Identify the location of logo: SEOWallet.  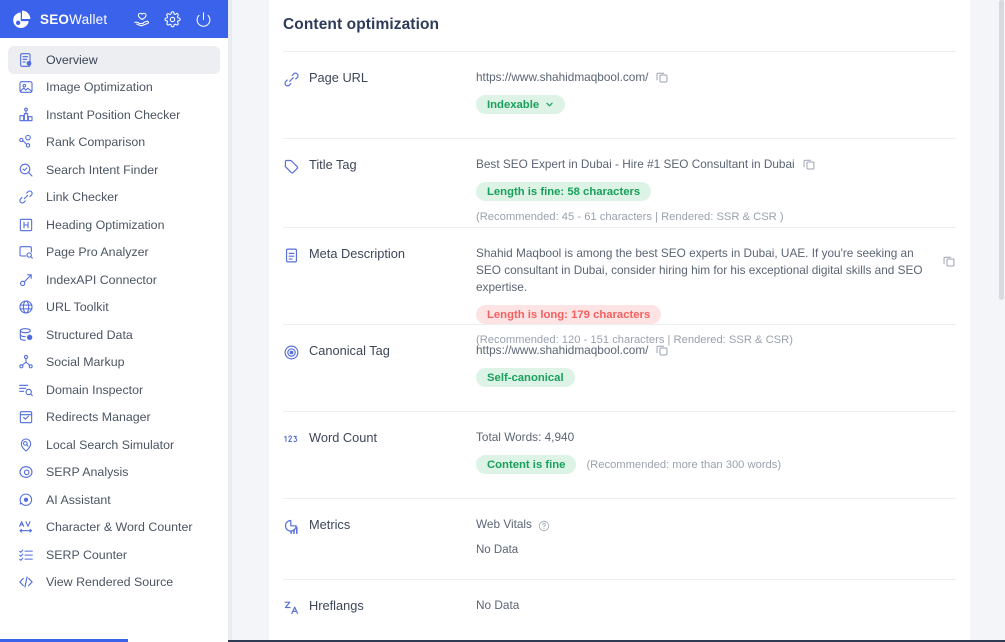
(59, 19).